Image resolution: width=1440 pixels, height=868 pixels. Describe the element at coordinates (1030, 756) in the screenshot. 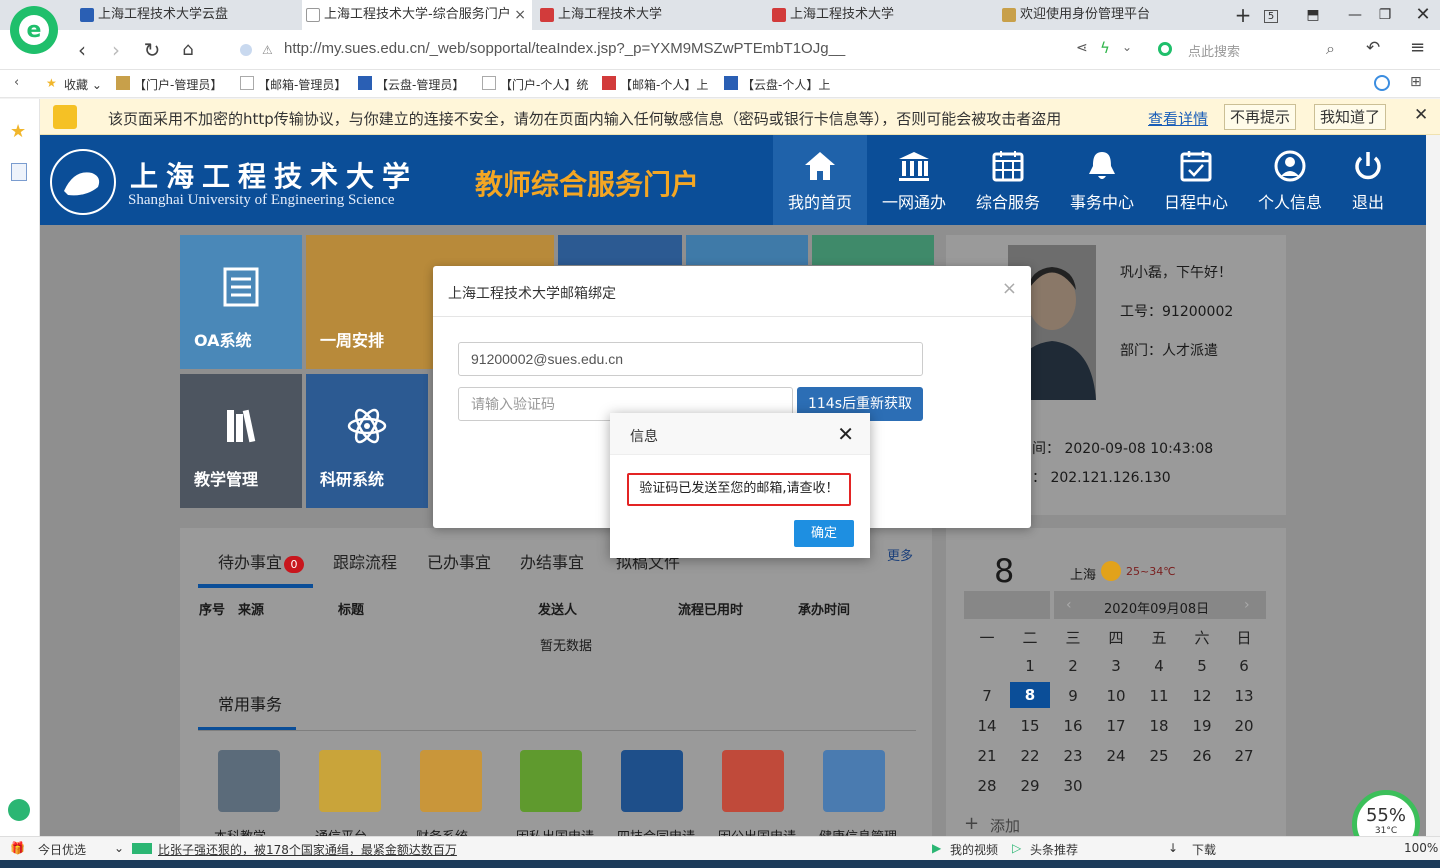

I see `calendar-day: 22` at that location.